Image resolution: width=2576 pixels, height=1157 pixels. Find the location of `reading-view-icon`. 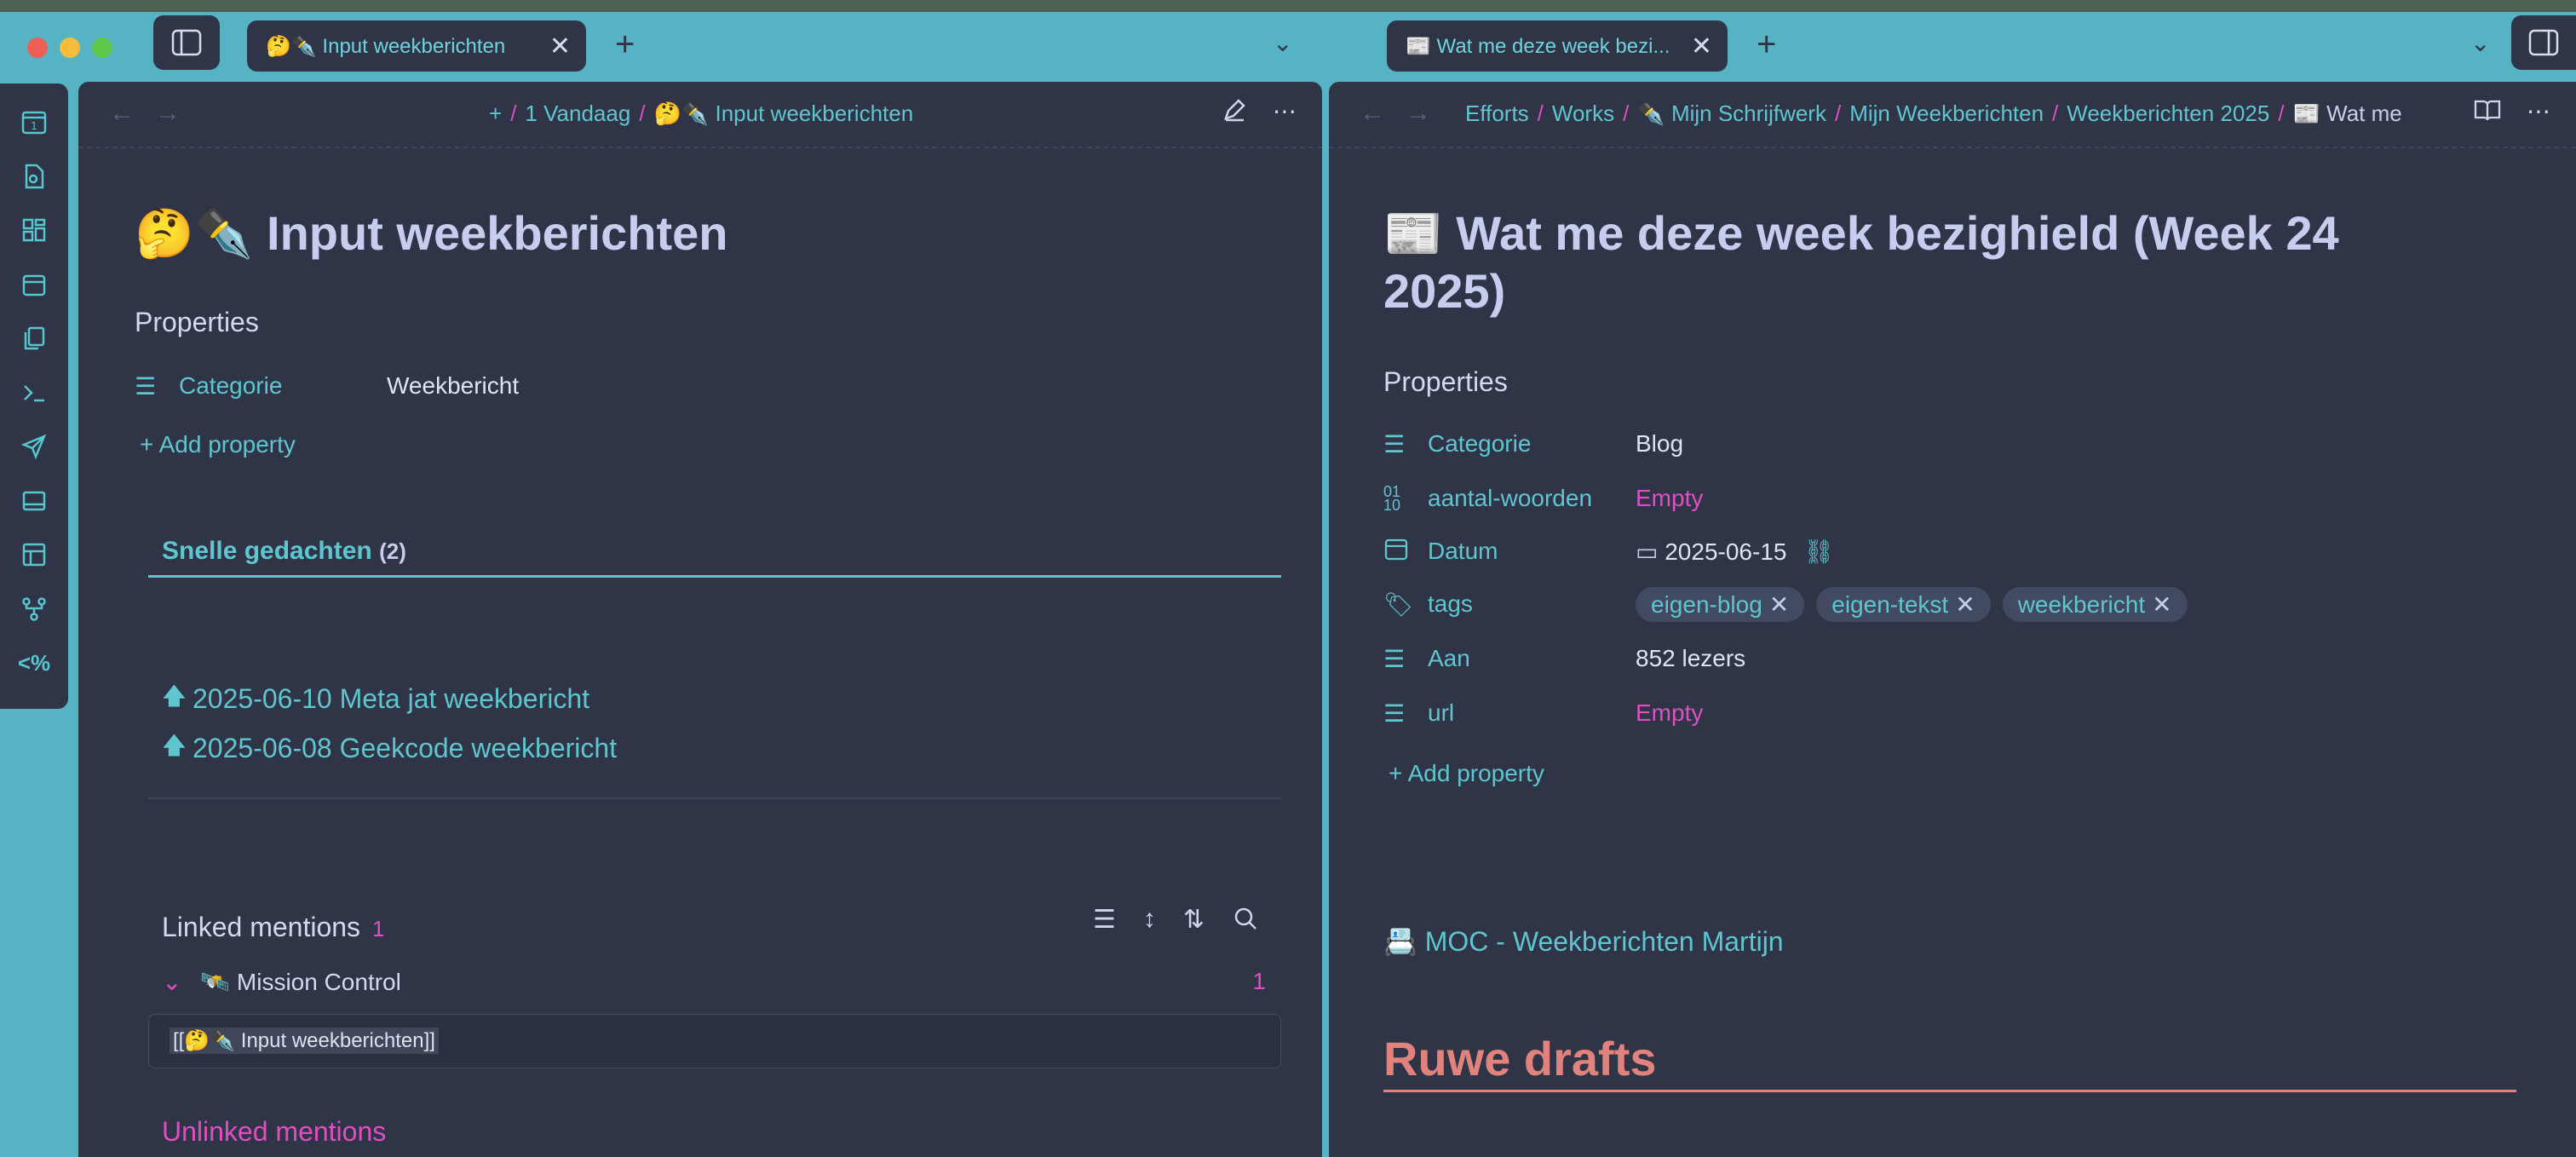

reading-view-icon is located at coordinates (2487, 113).